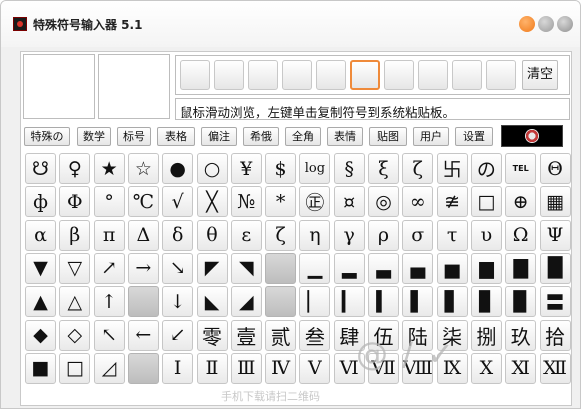 The width and height of the screenshot is (581, 409). What do you see at coordinates (212, 368) in the screenshot?
I see `symbol-cell: Ⅱ` at bounding box center [212, 368].